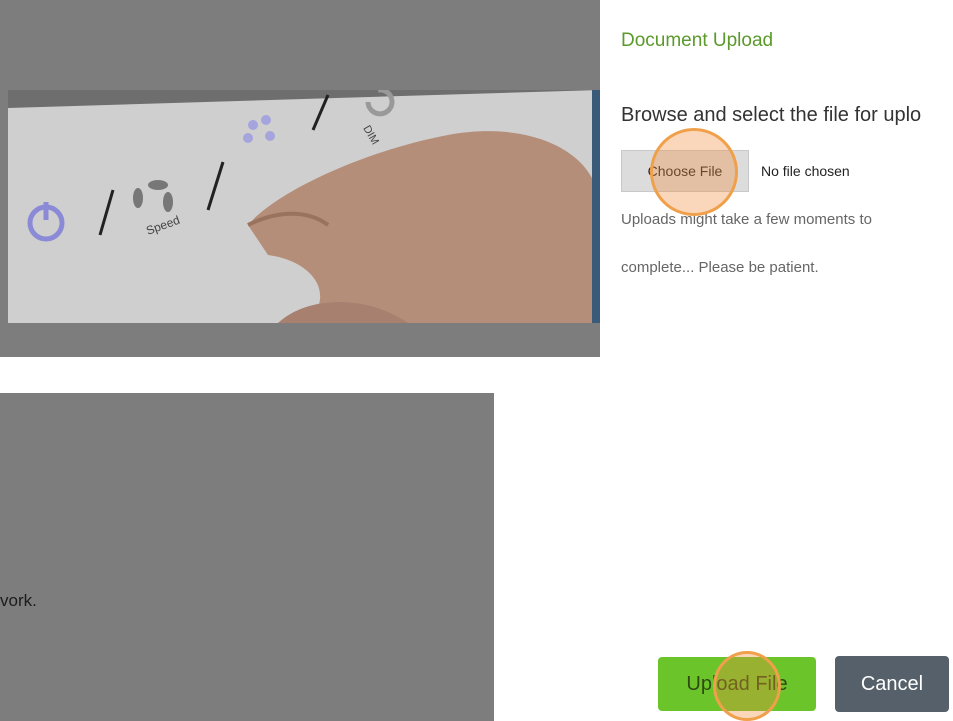  I want to click on upload-hint-line2: complete... Please be patient., so click(720, 267).